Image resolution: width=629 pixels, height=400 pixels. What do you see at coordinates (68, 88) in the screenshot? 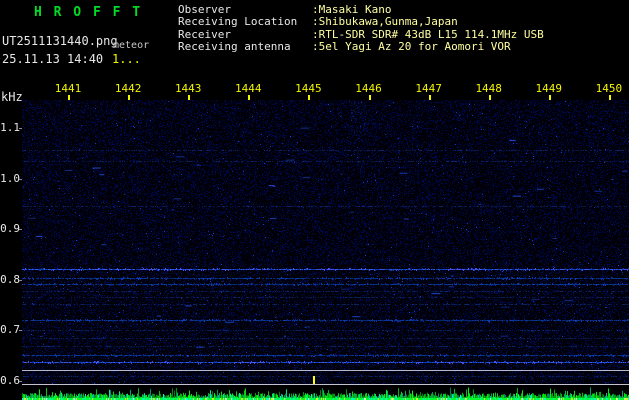
I see `x-tick-label: 1441` at bounding box center [68, 88].